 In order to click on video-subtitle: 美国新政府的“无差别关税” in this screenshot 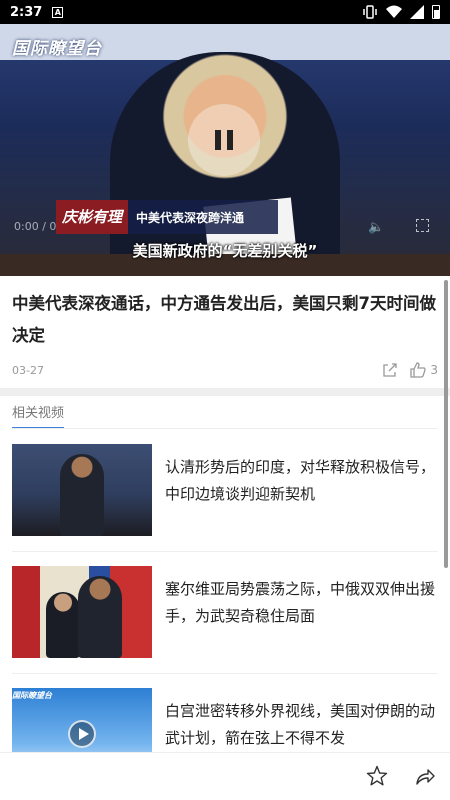, I will do `click(225, 251)`.